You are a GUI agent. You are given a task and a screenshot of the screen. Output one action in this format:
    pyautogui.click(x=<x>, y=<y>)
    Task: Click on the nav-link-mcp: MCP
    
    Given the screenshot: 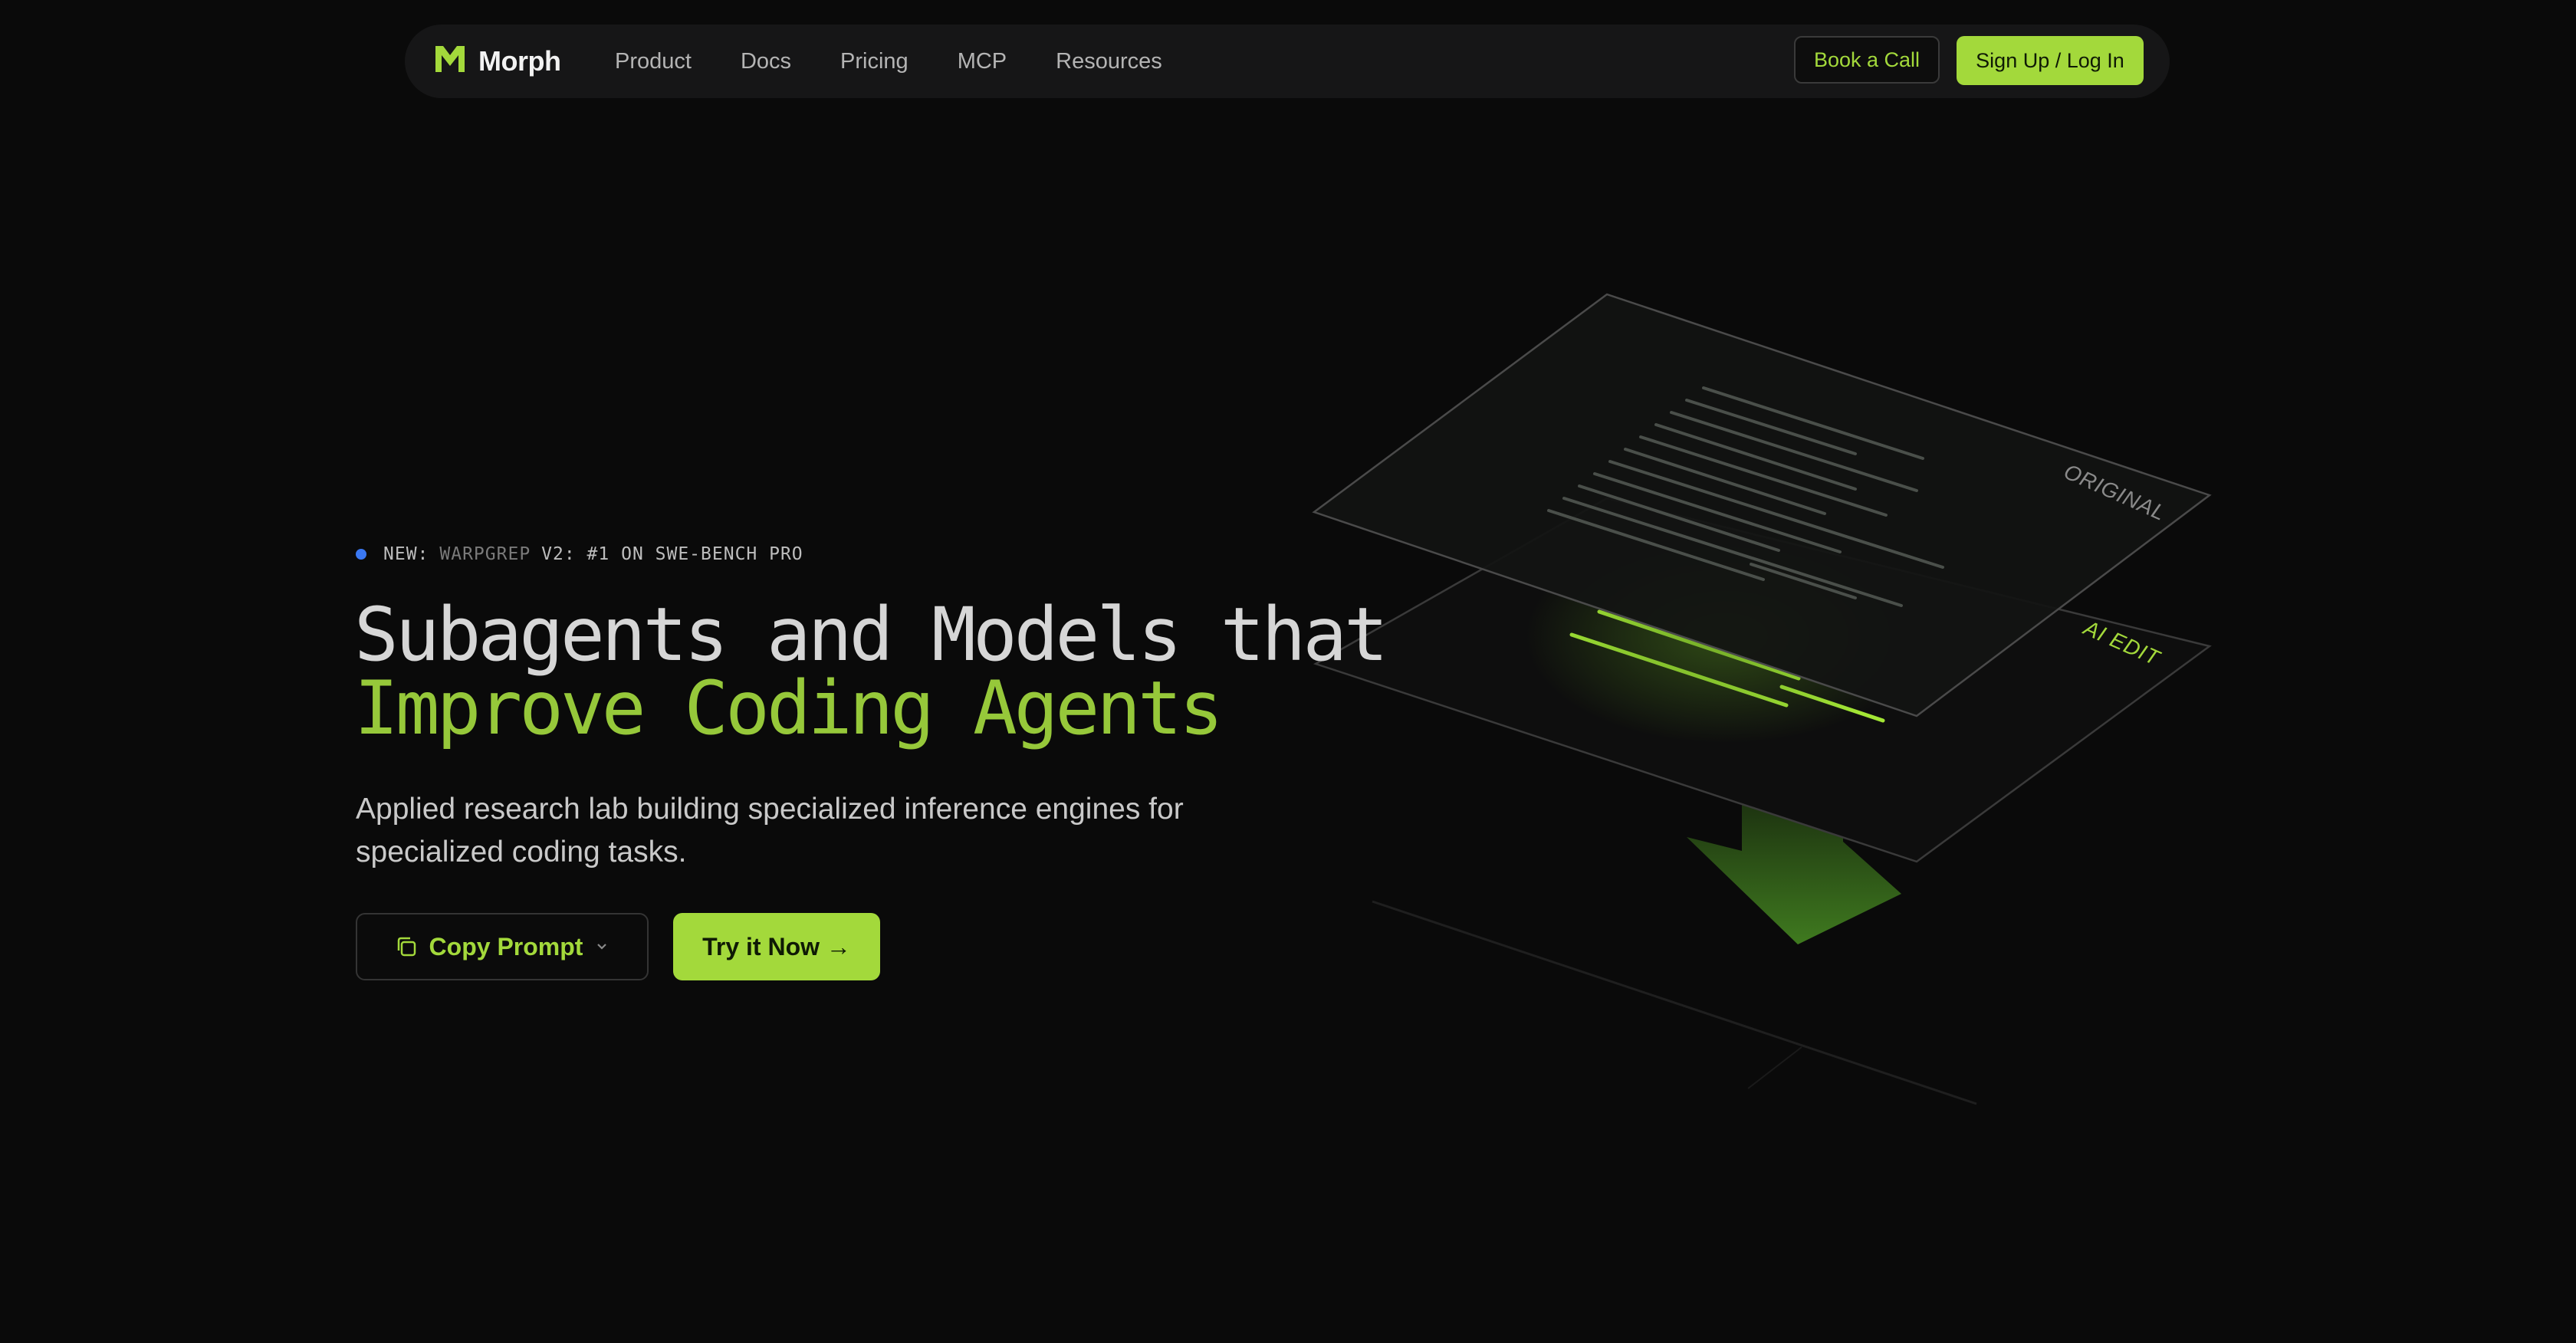 What is the action you would take?
    pyautogui.click(x=982, y=62)
    